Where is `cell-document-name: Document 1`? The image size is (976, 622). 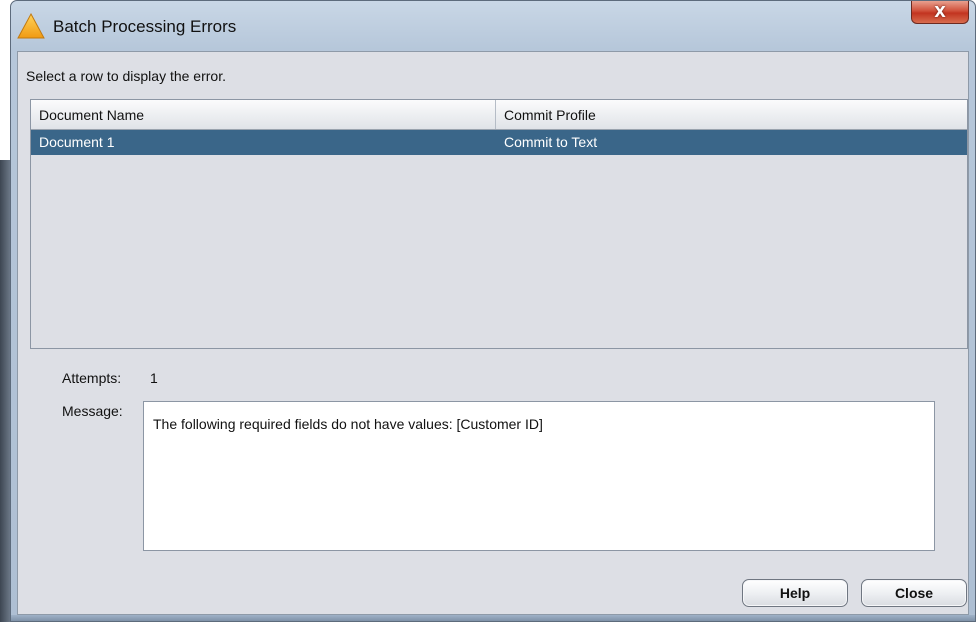 cell-document-name: Document 1 is located at coordinates (77, 142).